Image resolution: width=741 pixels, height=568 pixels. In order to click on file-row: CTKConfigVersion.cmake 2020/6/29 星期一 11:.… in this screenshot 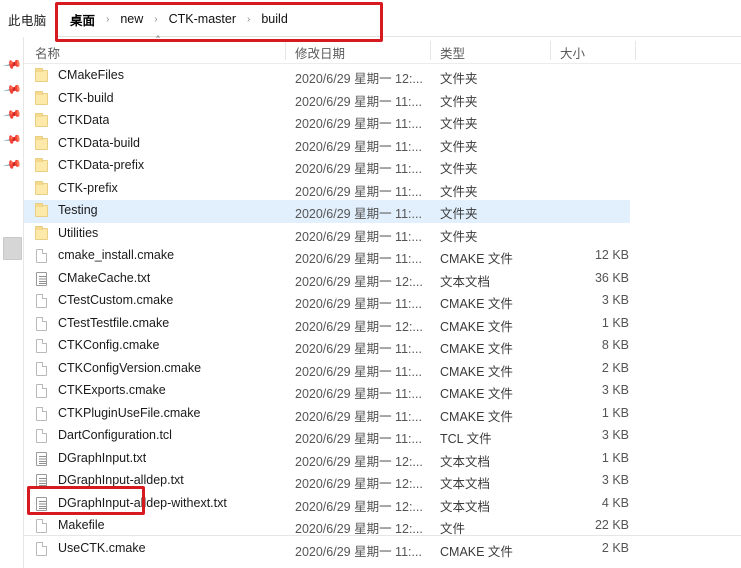, I will do `click(327, 369)`.